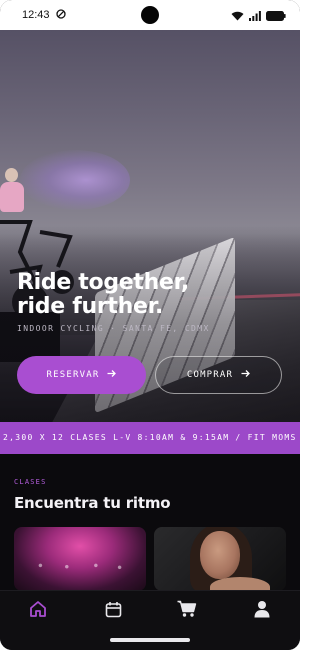 Image resolution: width=320 pixels, height=650 pixels. I want to click on calendar-icon, so click(113, 611).